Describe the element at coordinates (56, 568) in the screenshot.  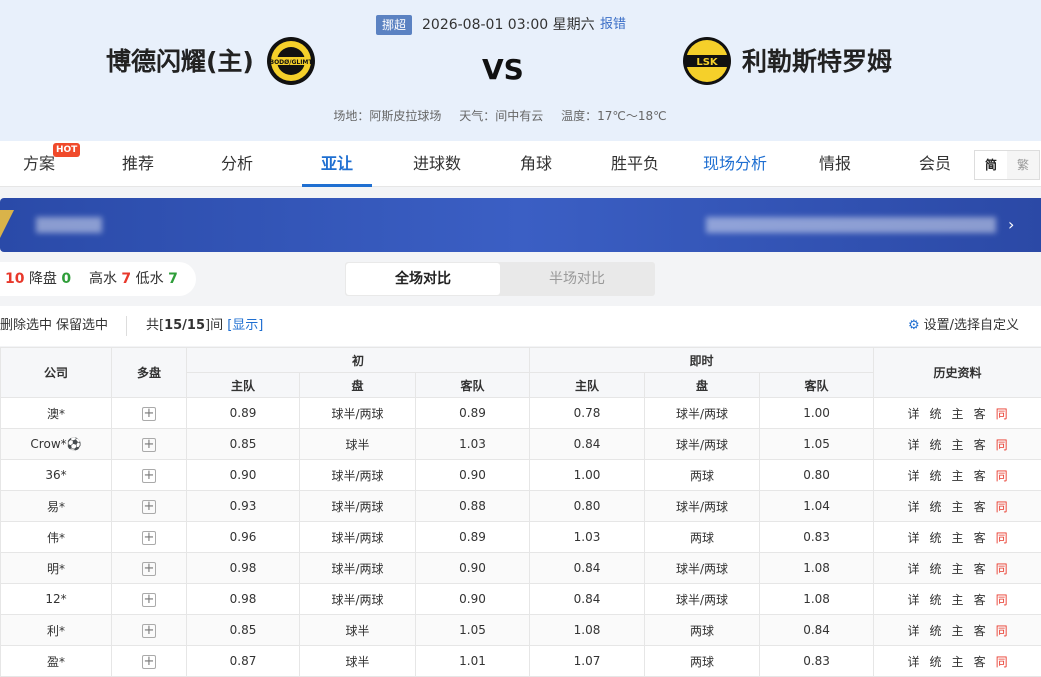
I see `company-cell: 明*` at that location.